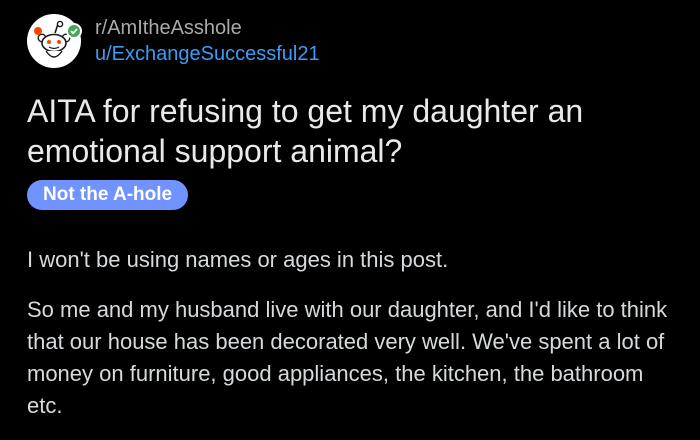  I want to click on snoo-avatar, so click(54, 41).